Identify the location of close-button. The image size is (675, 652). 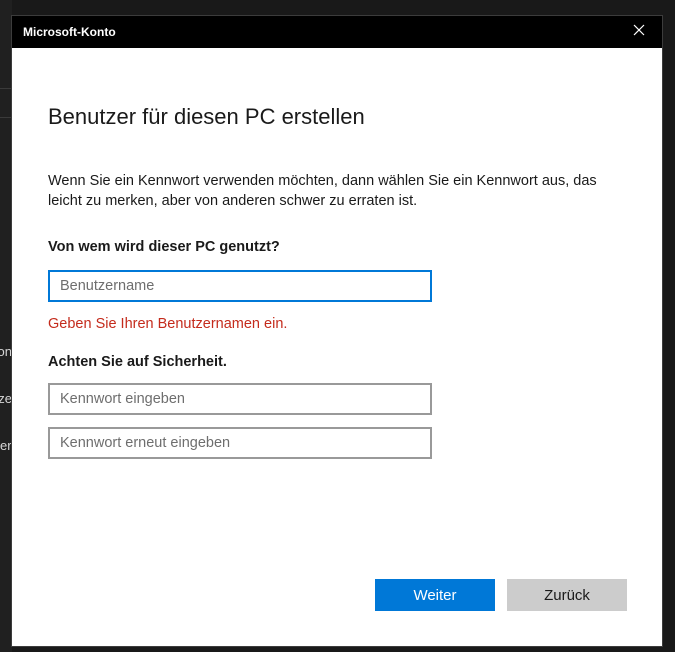
(639, 32).